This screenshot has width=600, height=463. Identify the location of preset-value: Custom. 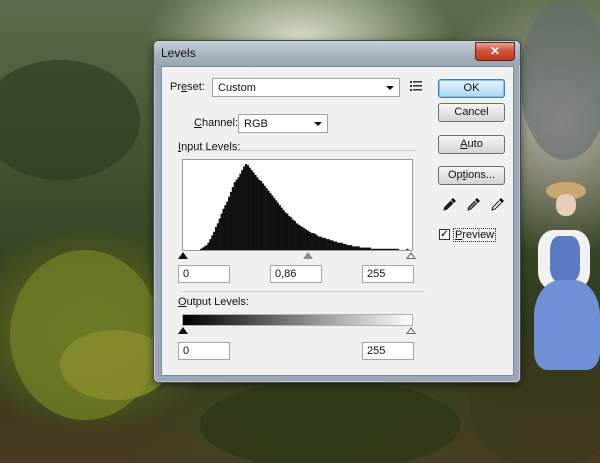
(237, 88).